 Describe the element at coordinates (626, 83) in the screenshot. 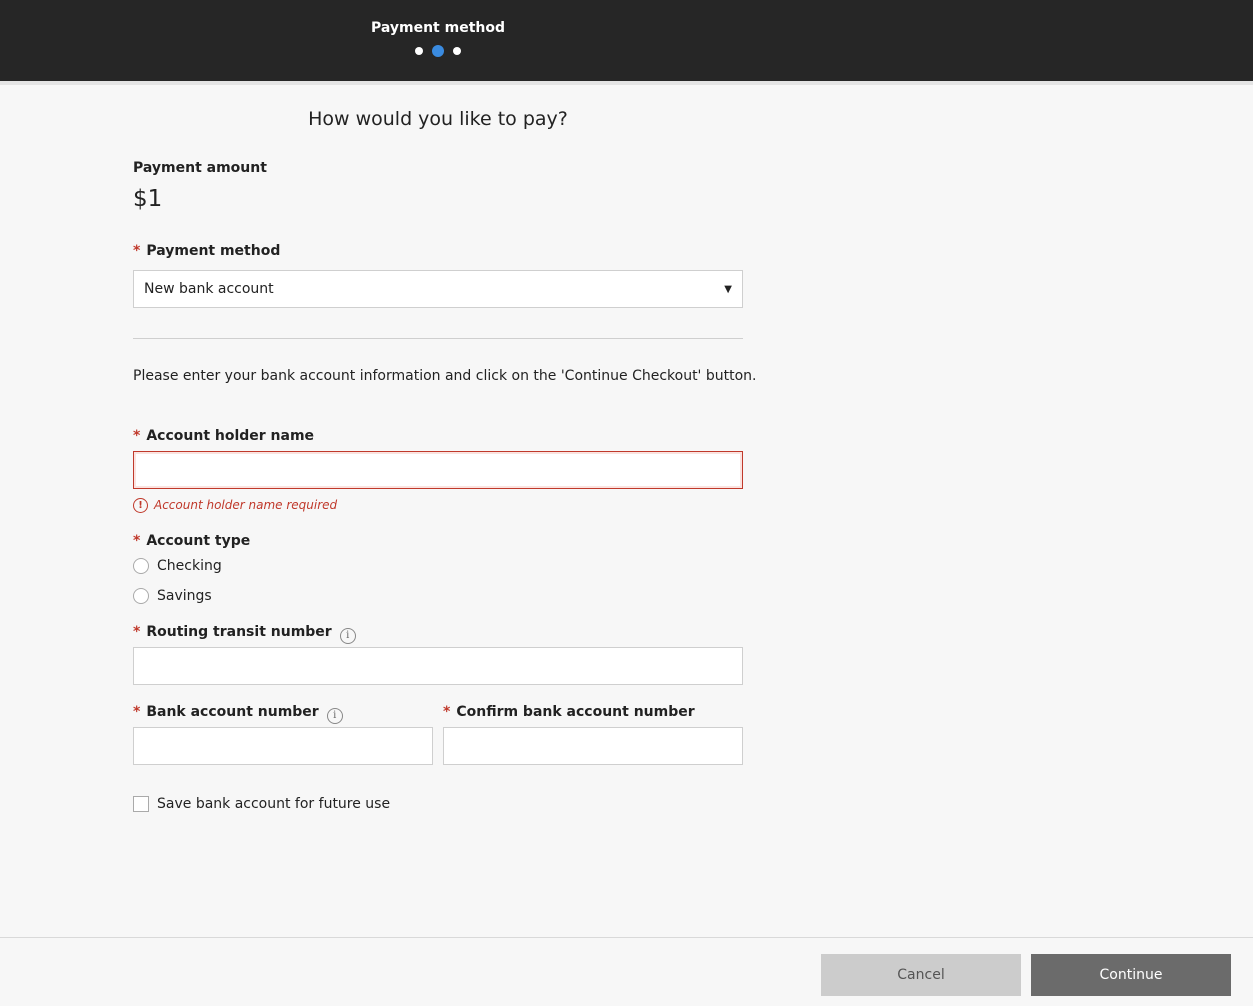

I see `top-bar-shadow` at that location.